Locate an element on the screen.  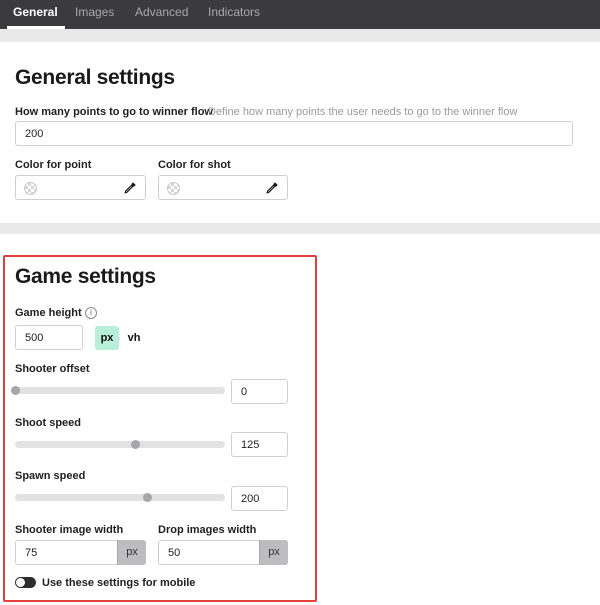
shoot-speed-slider-thumb is located at coordinates (135, 444).